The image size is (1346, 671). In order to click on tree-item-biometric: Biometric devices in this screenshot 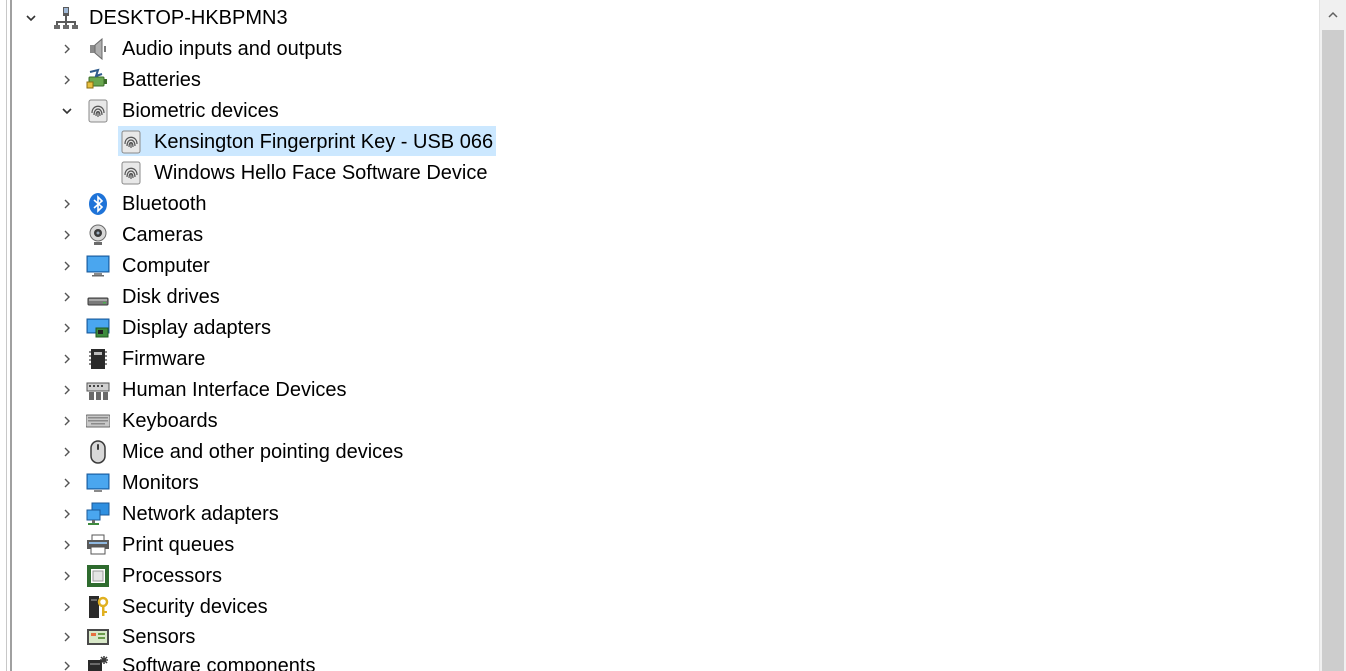, I will do `click(312, 111)`.